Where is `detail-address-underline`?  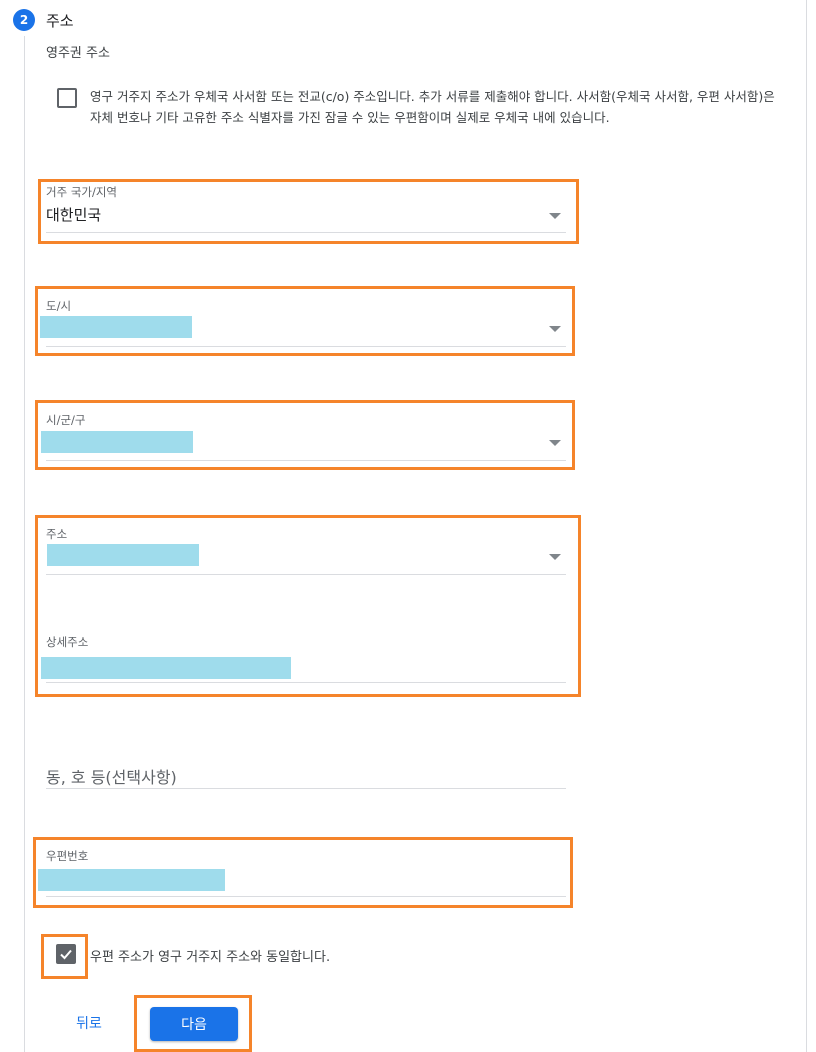
detail-address-underline is located at coordinates (306, 682).